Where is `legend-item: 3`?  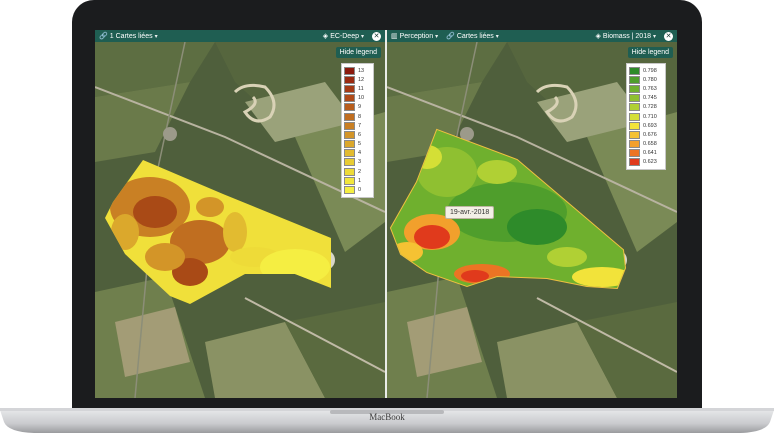 legend-item: 3 is located at coordinates (357, 162).